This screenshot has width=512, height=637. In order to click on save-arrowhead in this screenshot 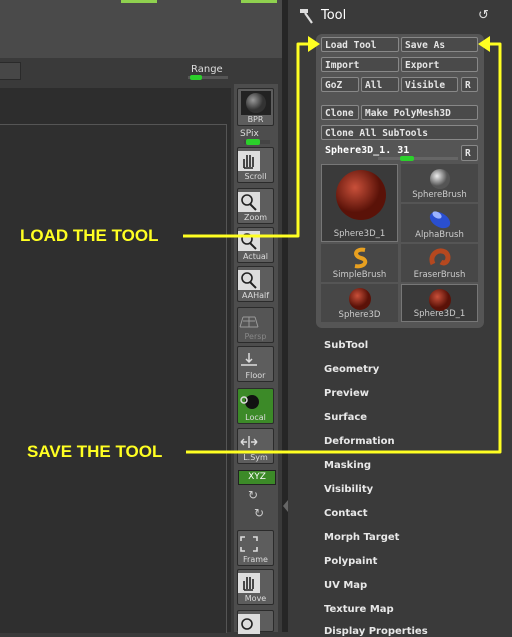, I will do `click(484, 44)`.